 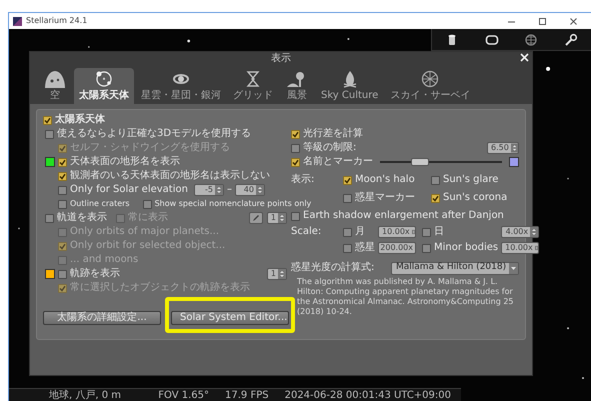 I want to click on checkbox-label: Only for Solar elevation, so click(x=129, y=190).